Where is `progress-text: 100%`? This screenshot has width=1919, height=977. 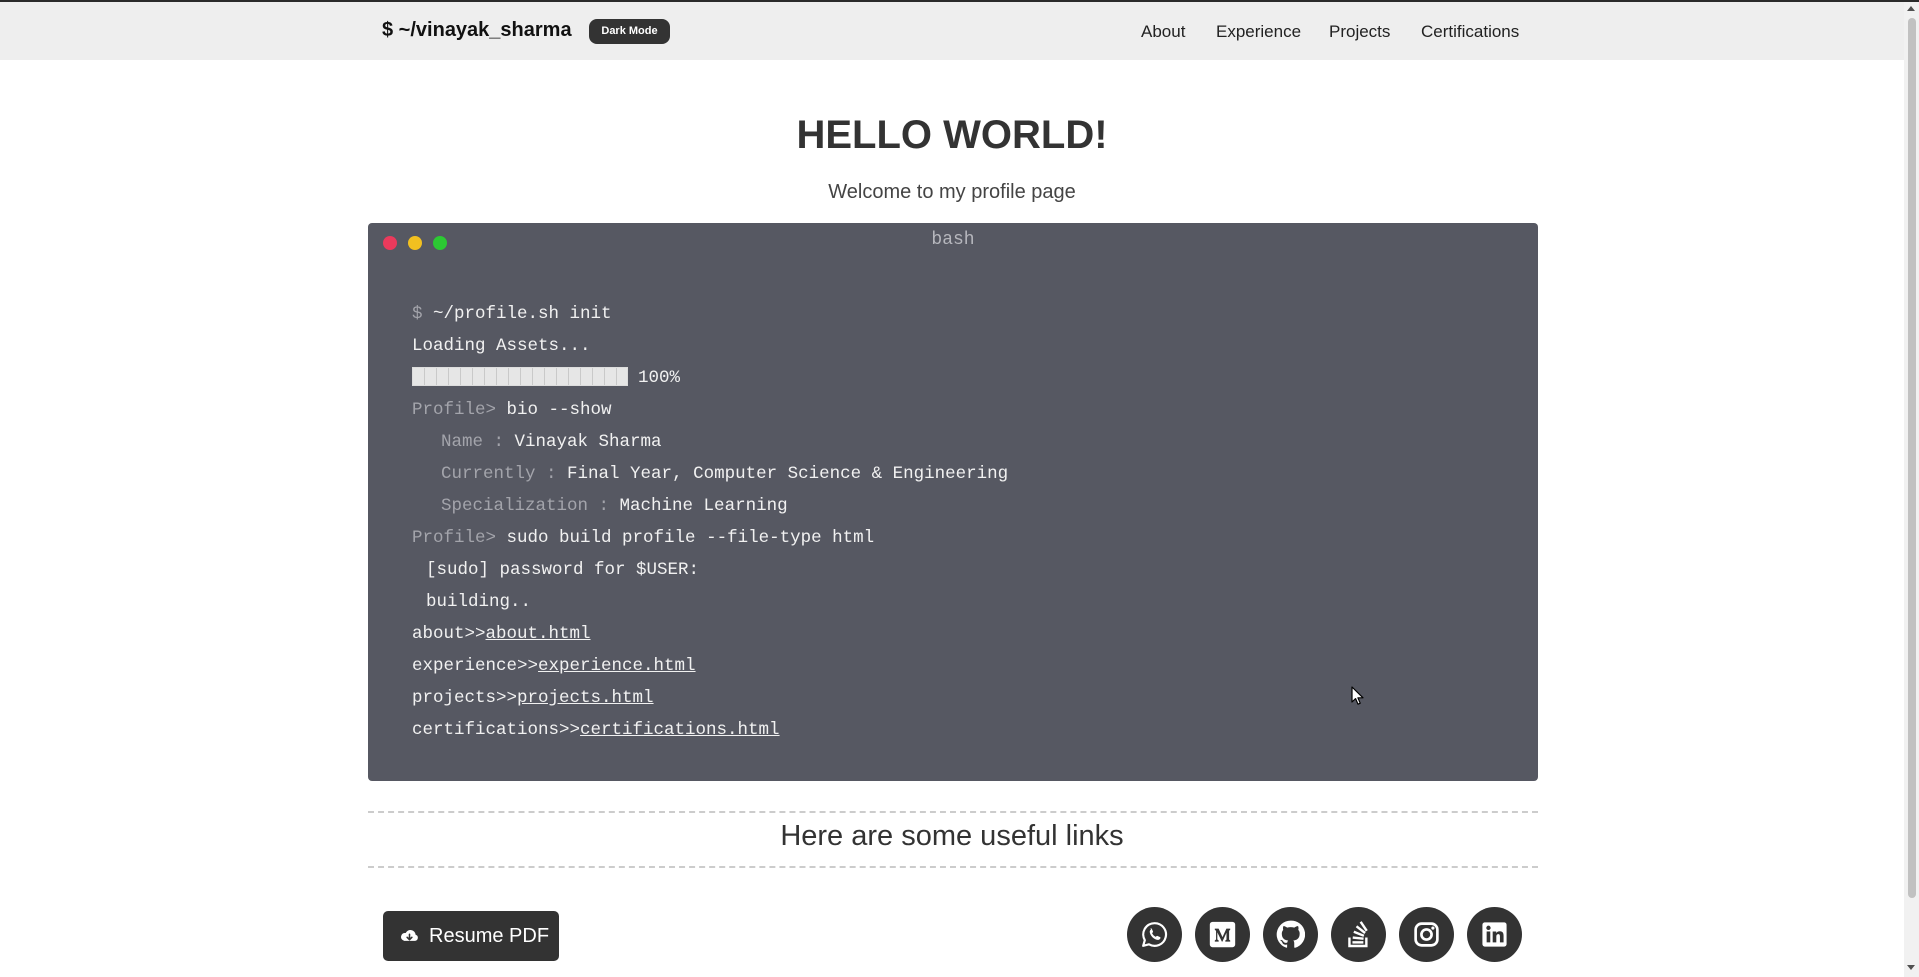 progress-text: 100% is located at coordinates (659, 378).